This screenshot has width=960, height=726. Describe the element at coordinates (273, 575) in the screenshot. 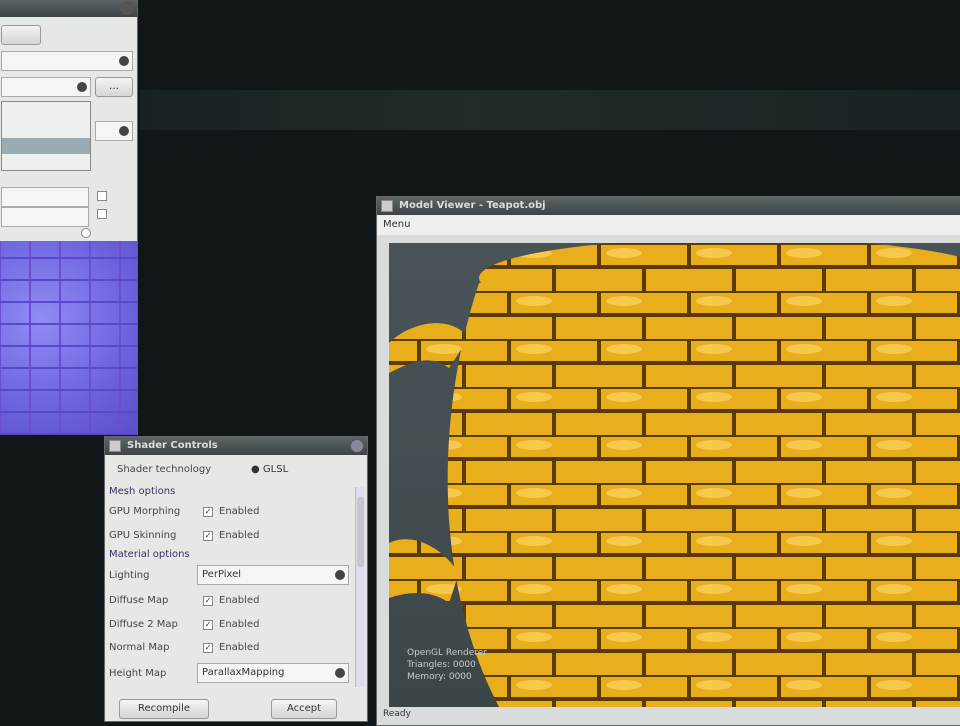

I see `lighting-select: PerPixel` at that location.